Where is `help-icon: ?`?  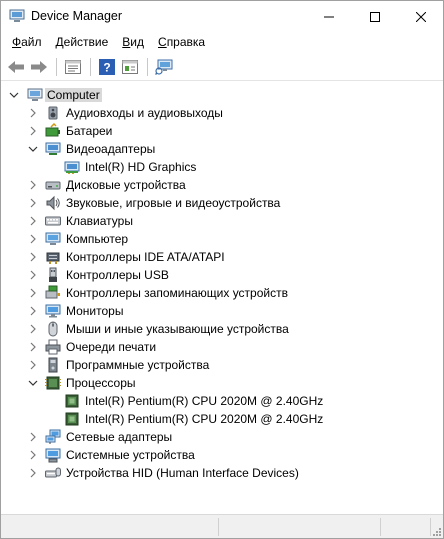 help-icon: ? is located at coordinates (107, 67).